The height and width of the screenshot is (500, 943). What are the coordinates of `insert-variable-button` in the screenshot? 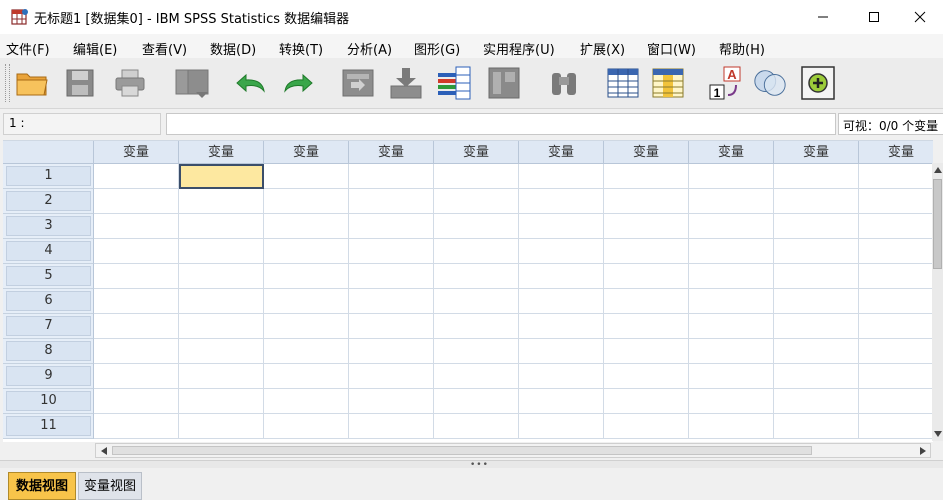 It's located at (668, 83).